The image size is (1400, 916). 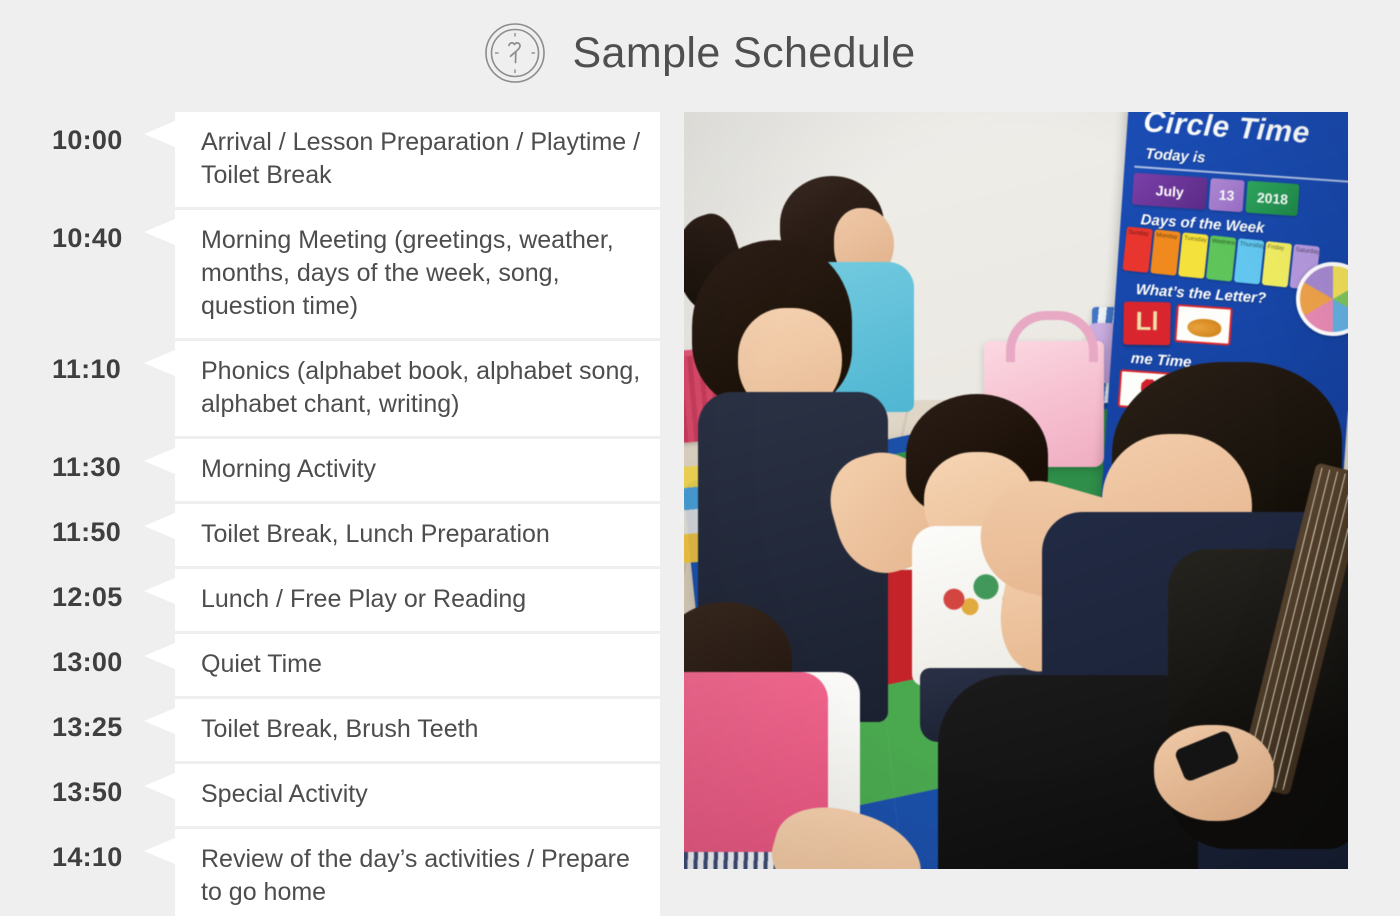 I want to click on weekday-card: Wednesday, so click(x=1221, y=258).